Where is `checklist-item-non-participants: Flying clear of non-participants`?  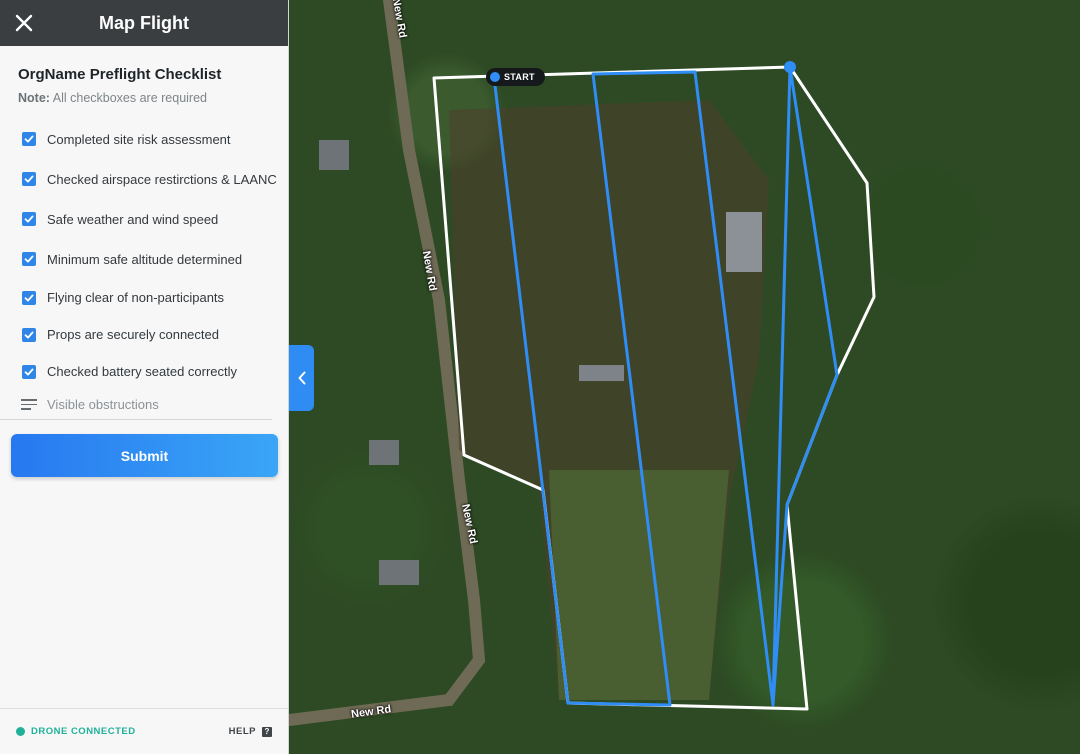 checklist-item-non-participants: Flying clear of non-participants is located at coordinates (144, 297).